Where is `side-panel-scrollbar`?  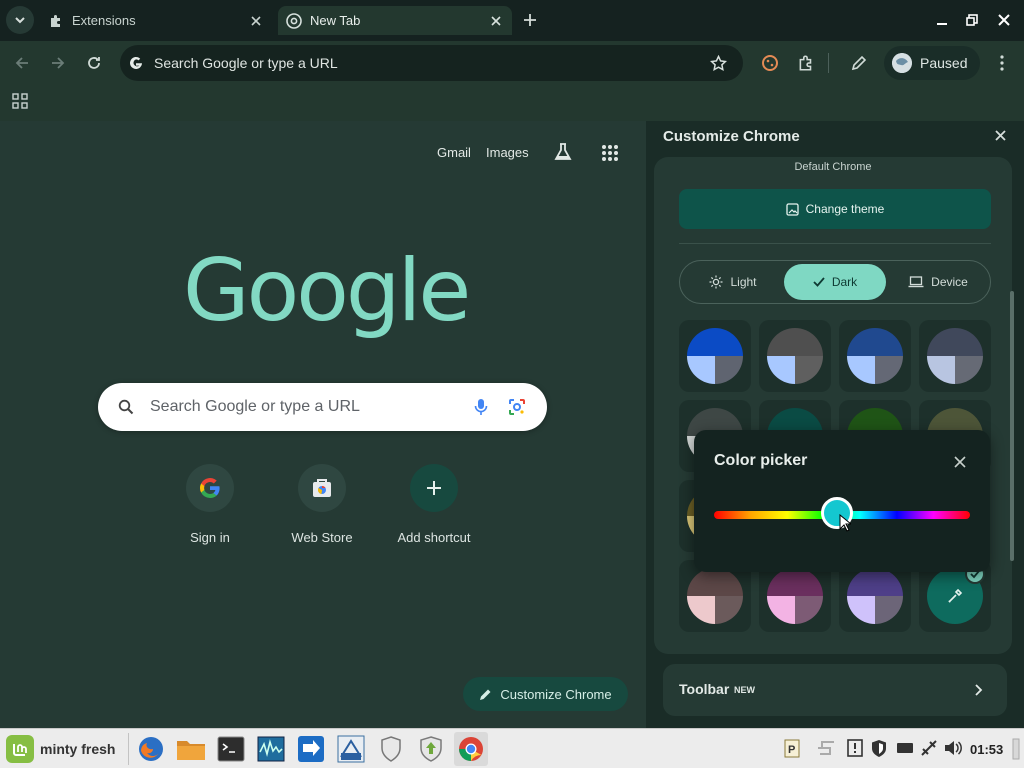
side-panel-scrollbar is located at coordinates (1012, 426).